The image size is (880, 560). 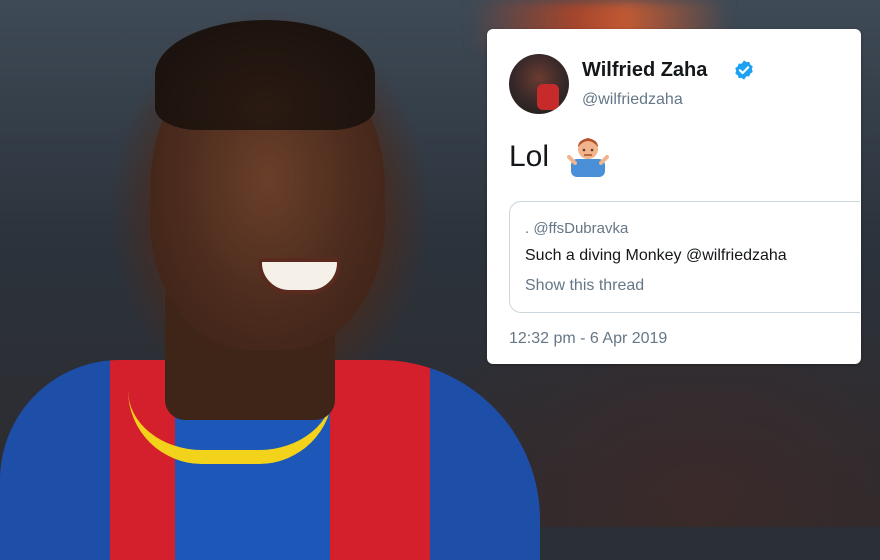 What do you see at coordinates (656, 255) in the screenshot?
I see `quoted-text: Such a diving Monkey @wilfriedzaha` at bounding box center [656, 255].